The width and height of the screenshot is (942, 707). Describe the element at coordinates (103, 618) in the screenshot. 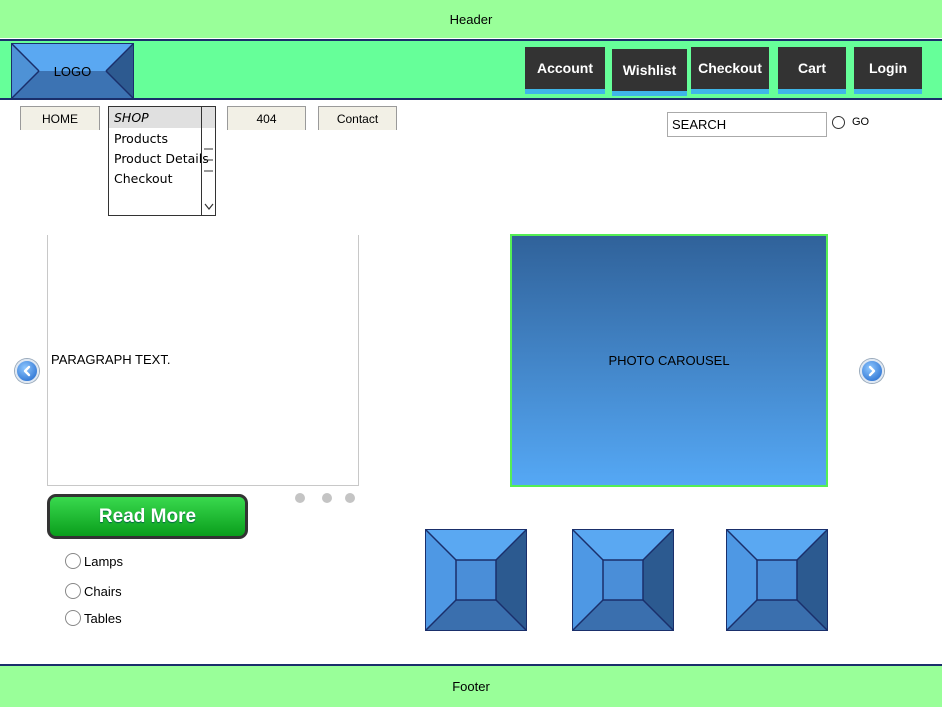

I see `radio-label: Tables` at that location.